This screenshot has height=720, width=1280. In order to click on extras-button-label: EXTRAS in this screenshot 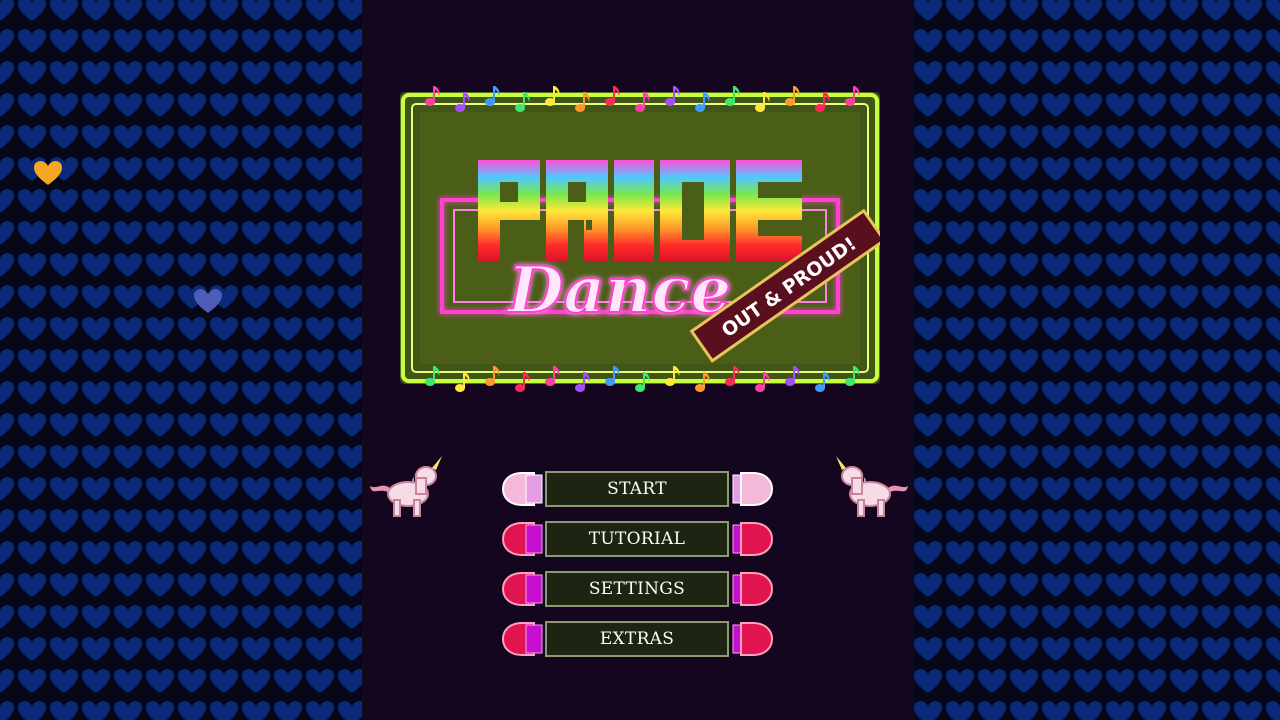, I will do `click(637, 639)`.